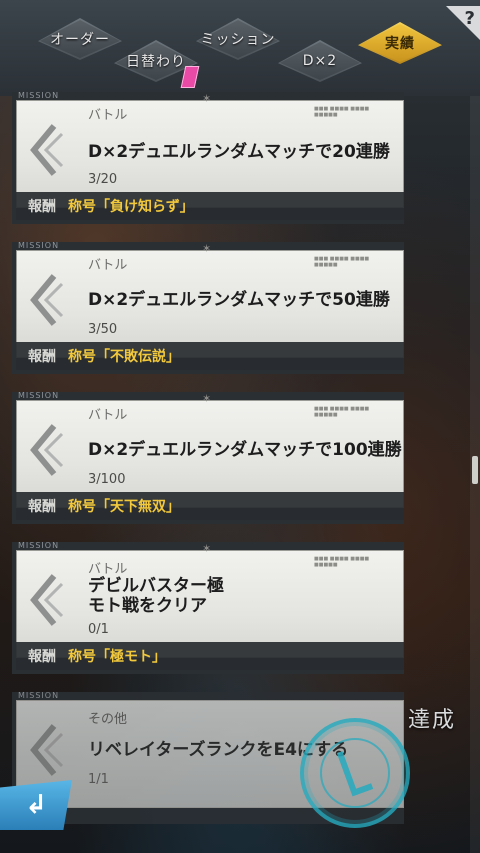 Image resolution: width=480 pixels, height=853 pixels. What do you see at coordinates (98, 629) in the screenshot?
I see `mission-progress: 0/1` at bounding box center [98, 629].